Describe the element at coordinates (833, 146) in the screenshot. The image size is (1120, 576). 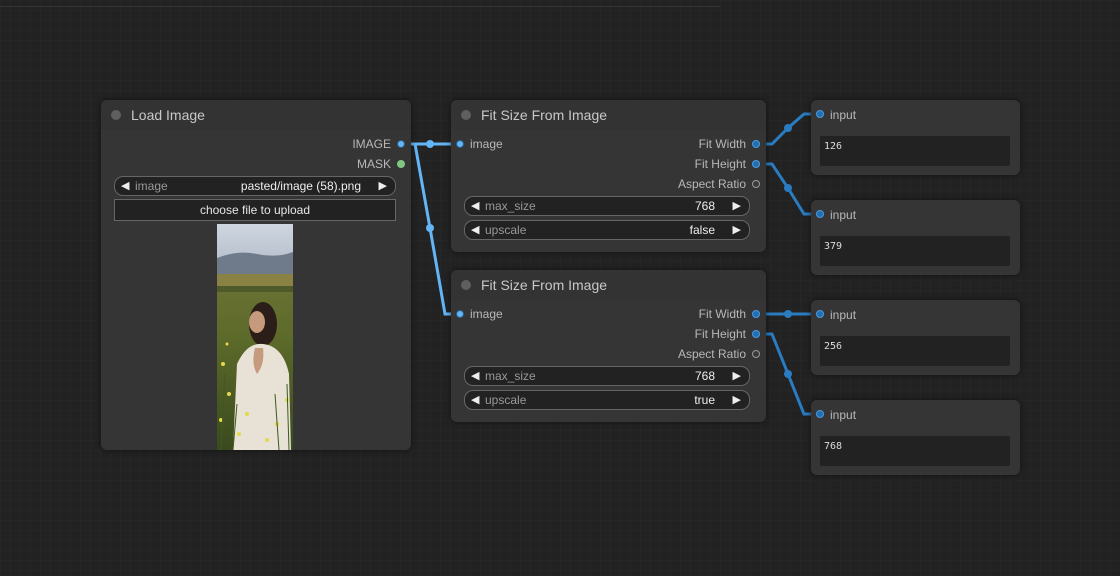
I see `input-value: 126` at that location.